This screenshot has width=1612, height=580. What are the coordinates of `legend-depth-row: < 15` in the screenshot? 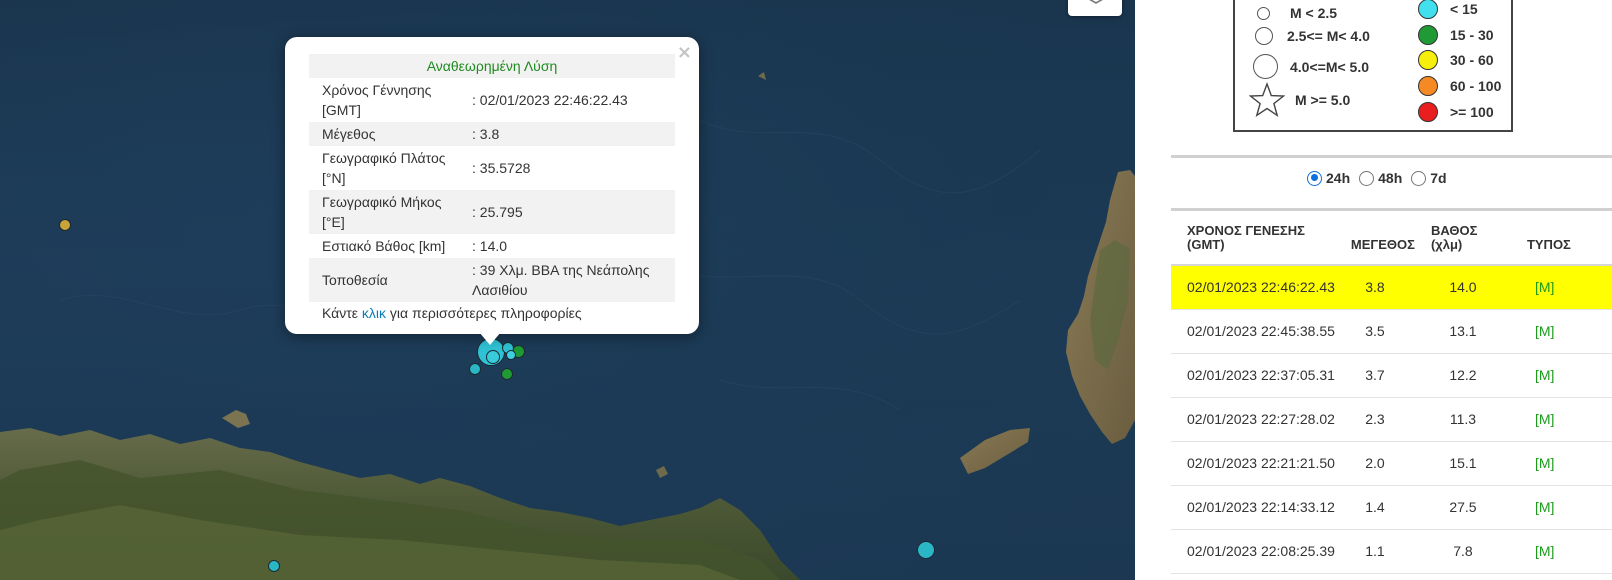 It's located at (1448, 9).